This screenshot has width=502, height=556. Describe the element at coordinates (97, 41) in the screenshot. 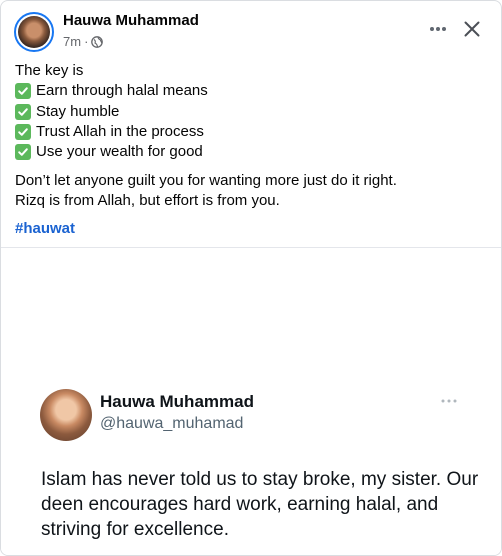

I see `globe-icon` at that location.